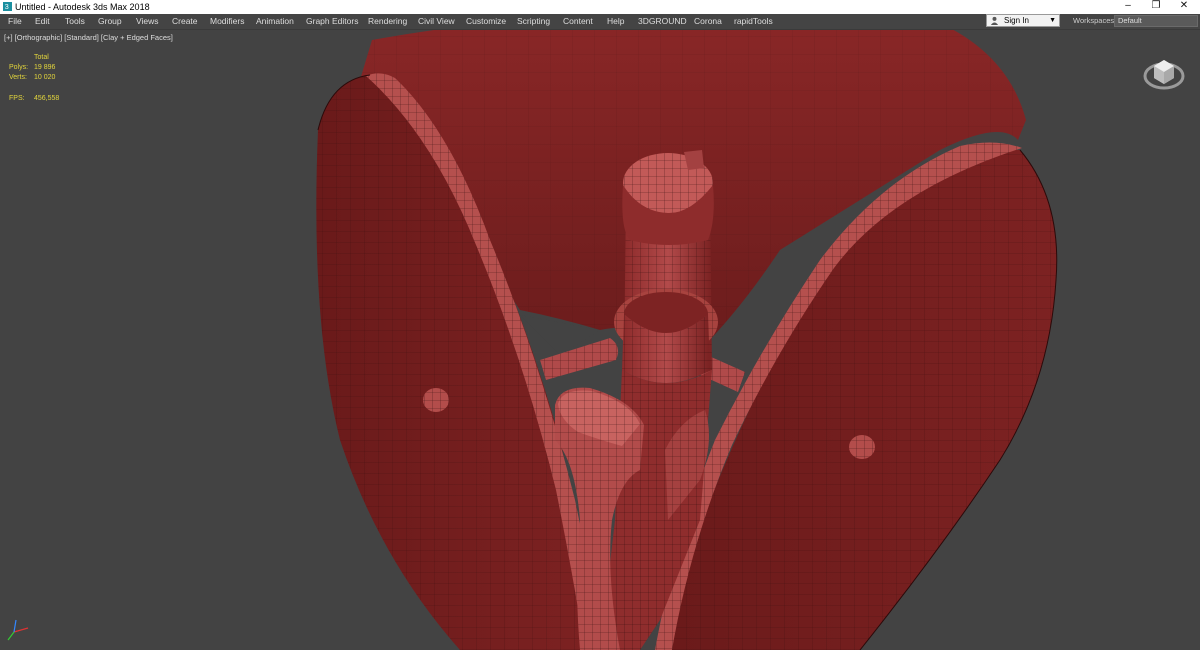 The width and height of the screenshot is (1200, 650). I want to click on menu-scripting: Scripting, so click(533, 21).